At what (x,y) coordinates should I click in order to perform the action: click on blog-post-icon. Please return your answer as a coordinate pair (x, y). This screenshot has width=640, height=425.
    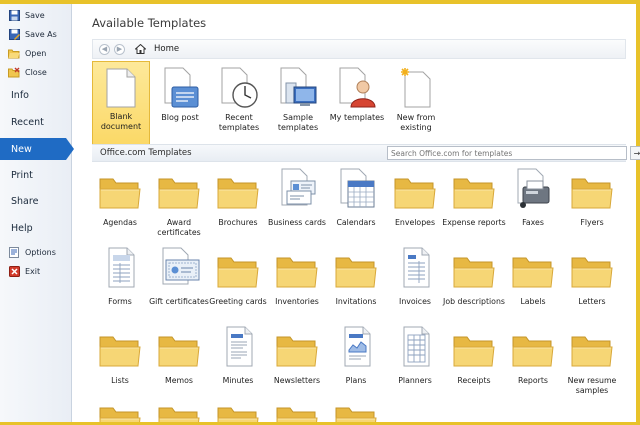
    Looking at the image, I should click on (181, 87).